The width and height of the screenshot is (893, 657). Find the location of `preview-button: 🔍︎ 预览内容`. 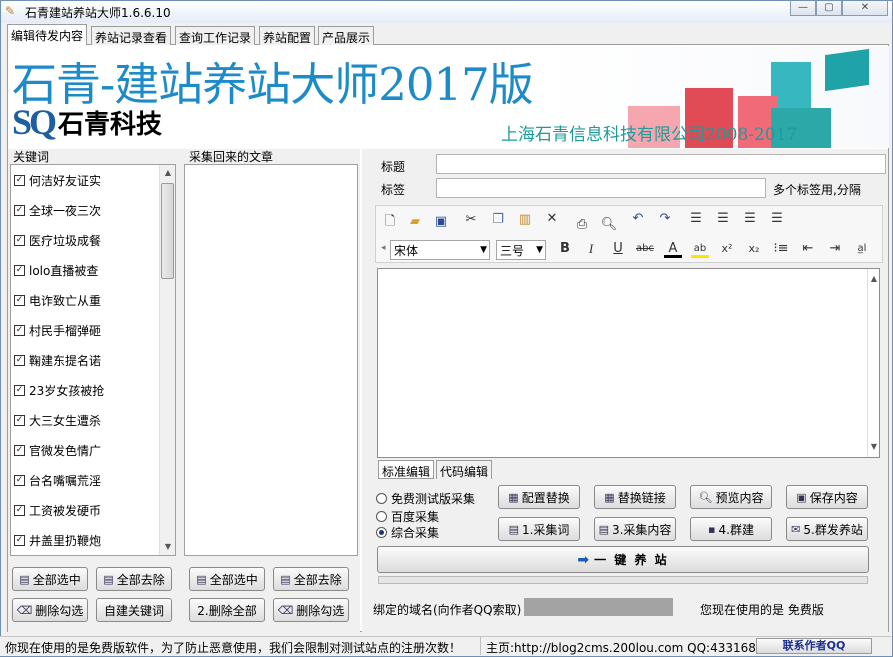

preview-button: 🔍︎ 预览内容 is located at coordinates (731, 497).